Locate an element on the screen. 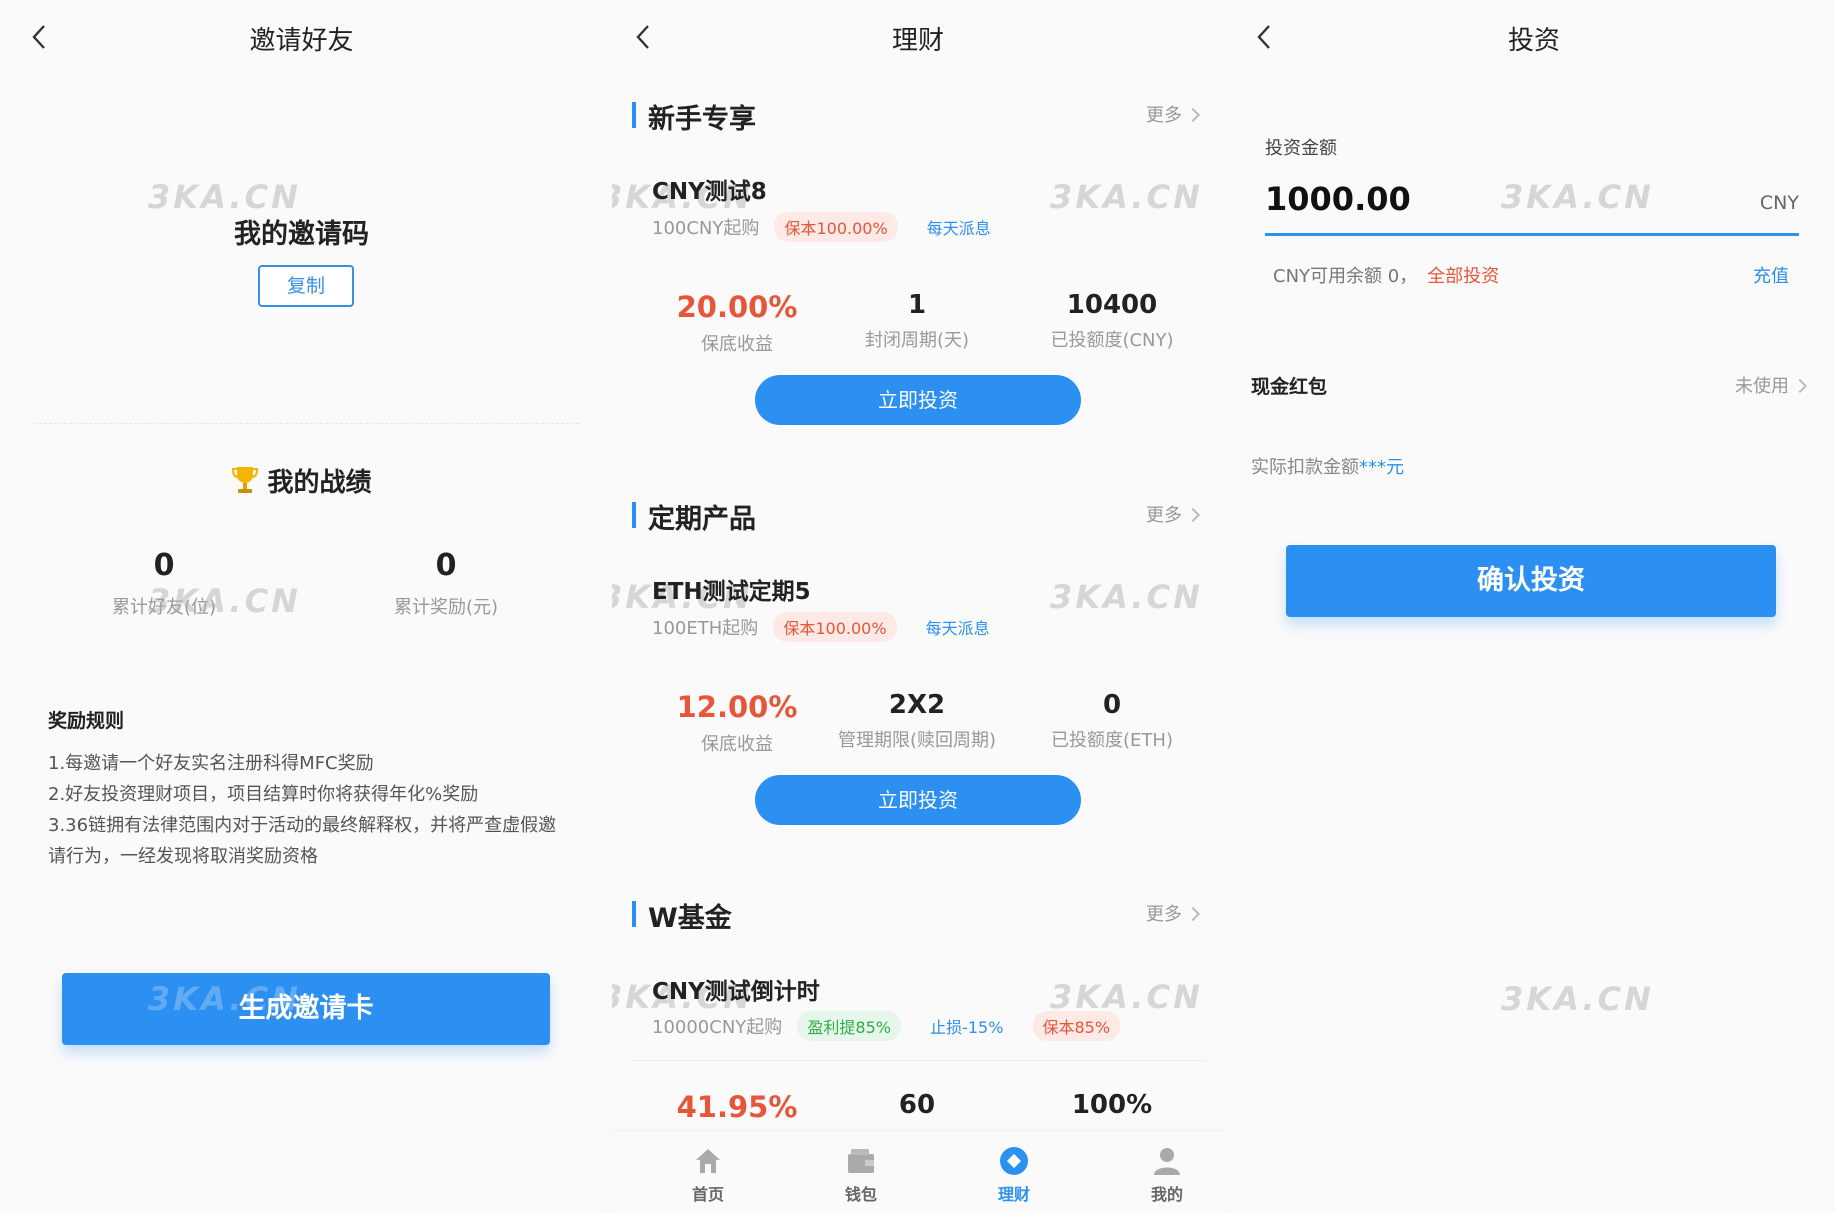  metric-label: 已投额度(CNY) is located at coordinates (1112, 340).